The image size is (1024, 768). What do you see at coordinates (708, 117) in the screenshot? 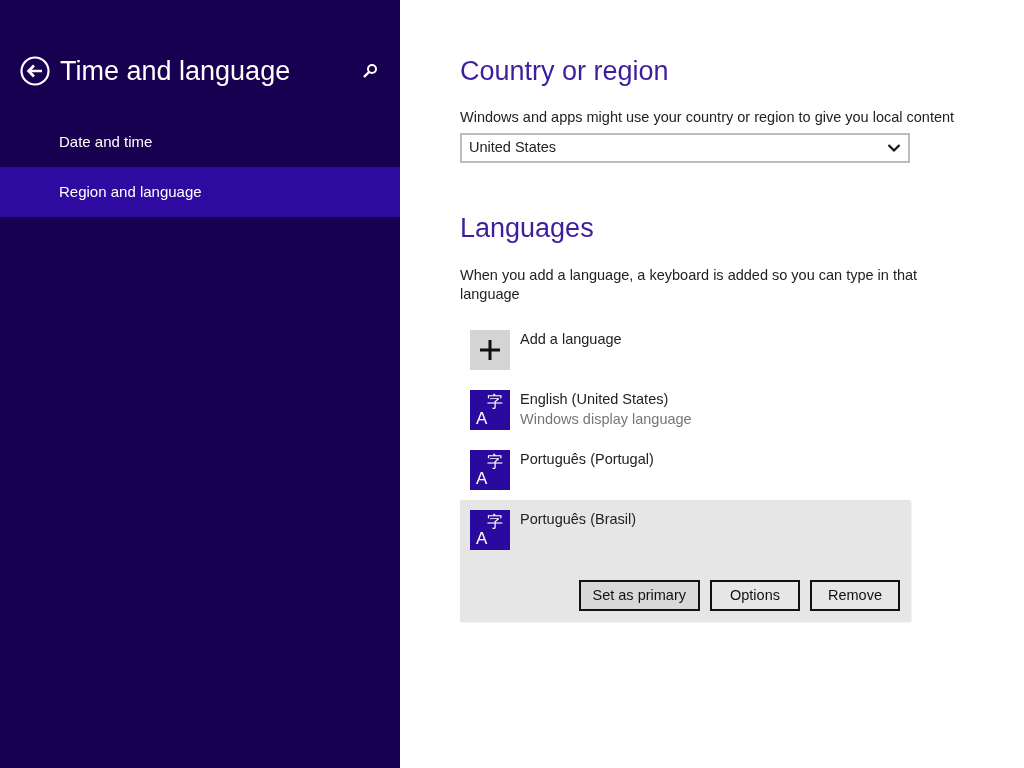
I see `description-text: Windows and apps might use your country or region to give you local content` at bounding box center [708, 117].